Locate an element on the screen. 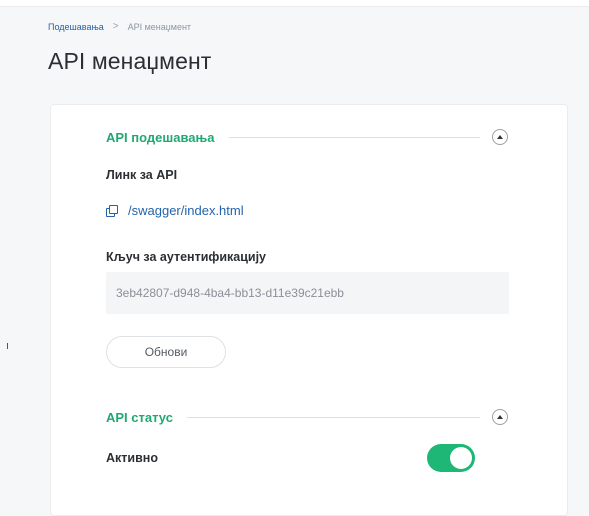 Image resolution: width=589 pixels, height=516 pixels. api-status-header: API статус is located at coordinates (307, 417).